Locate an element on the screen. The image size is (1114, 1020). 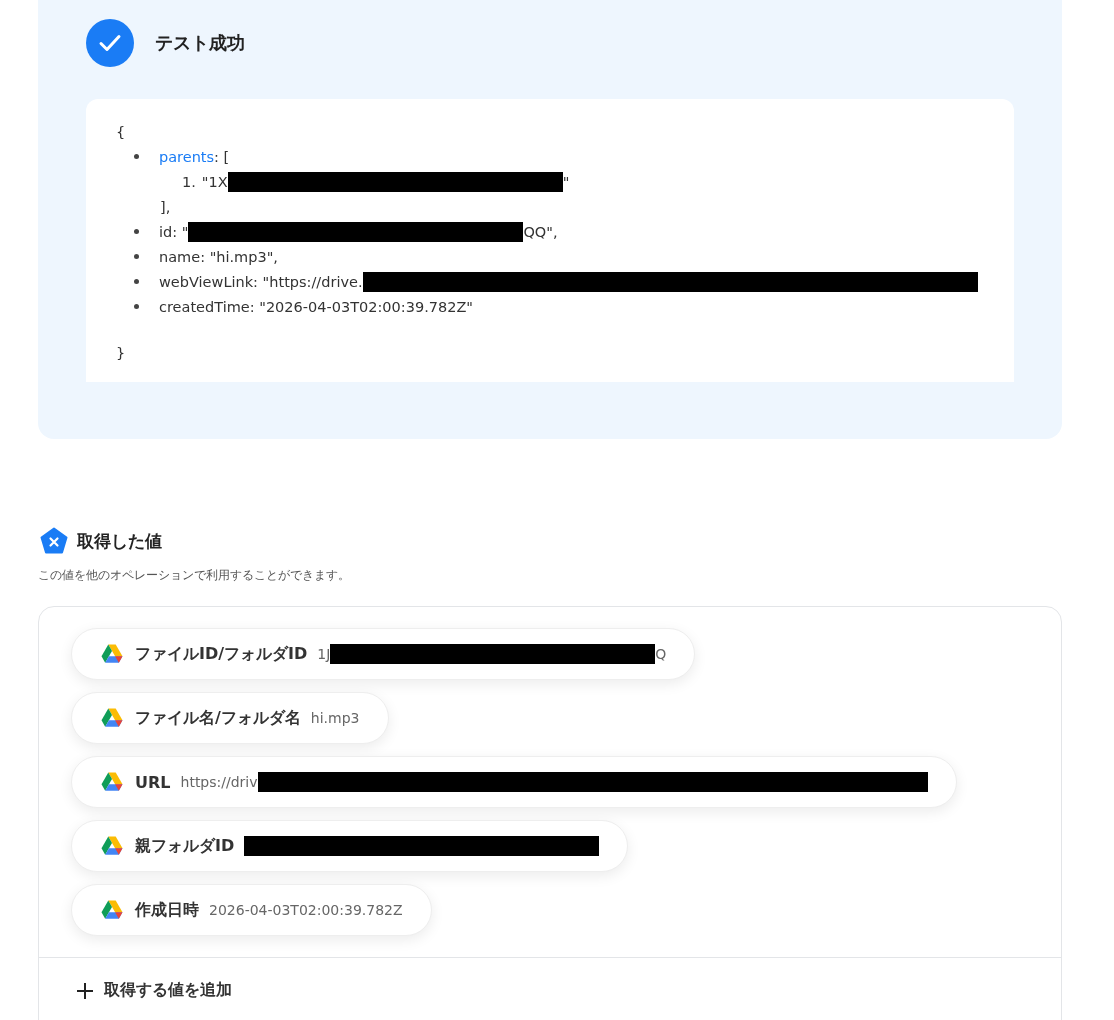
json-key-link: parents is located at coordinates (187, 156).